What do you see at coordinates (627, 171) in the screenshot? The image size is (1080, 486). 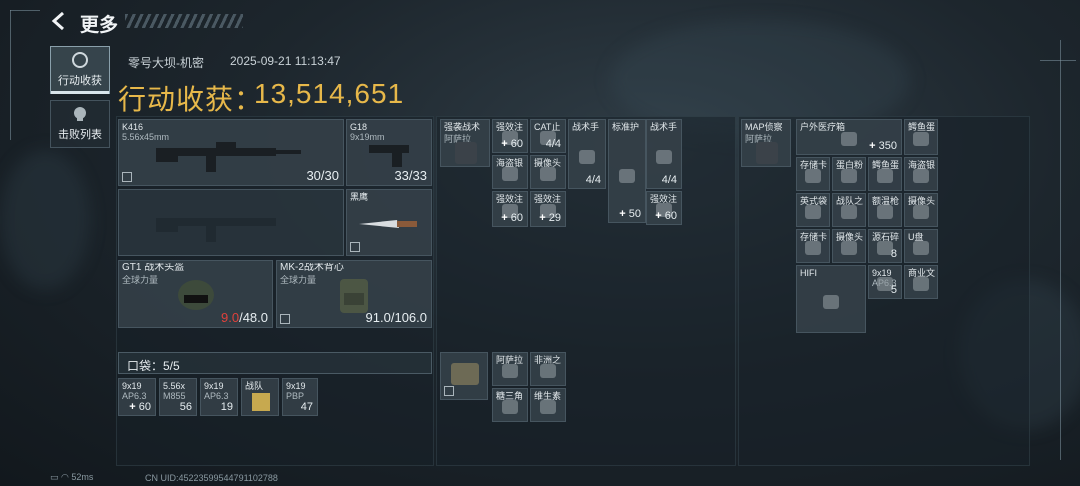 I see `inventory-item: 标准护 + 50` at bounding box center [627, 171].